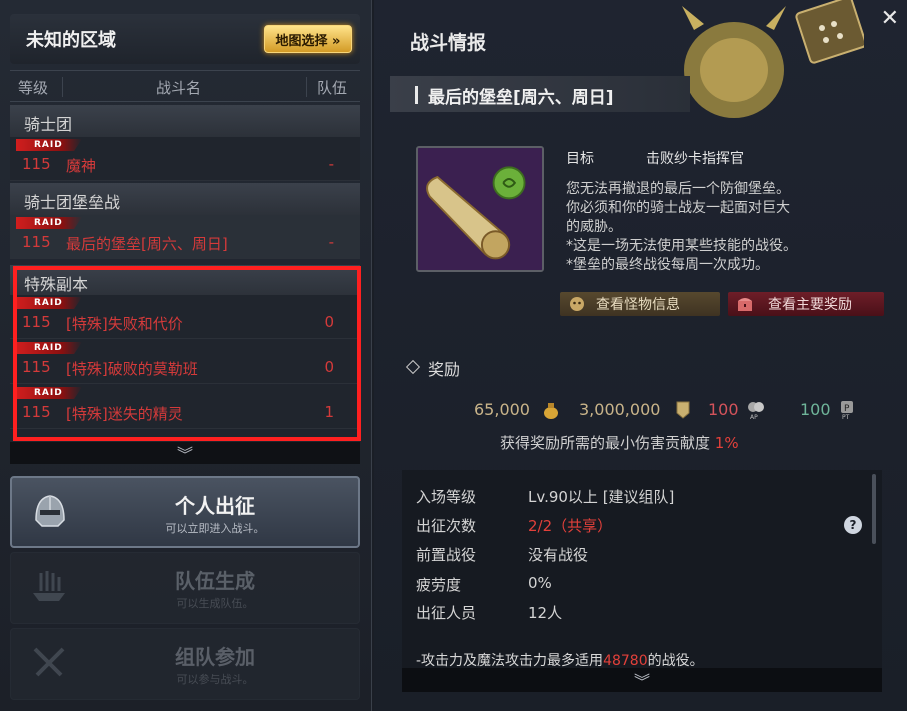  Describe the element at coordinates (446, 526) in the screenshot. I see `info-label: 出征次数` at that location.